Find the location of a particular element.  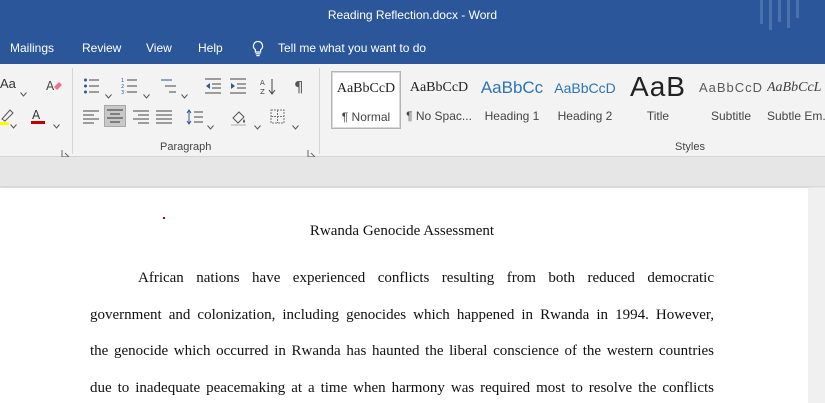

justify-icon is located at coordinates (164, 117).